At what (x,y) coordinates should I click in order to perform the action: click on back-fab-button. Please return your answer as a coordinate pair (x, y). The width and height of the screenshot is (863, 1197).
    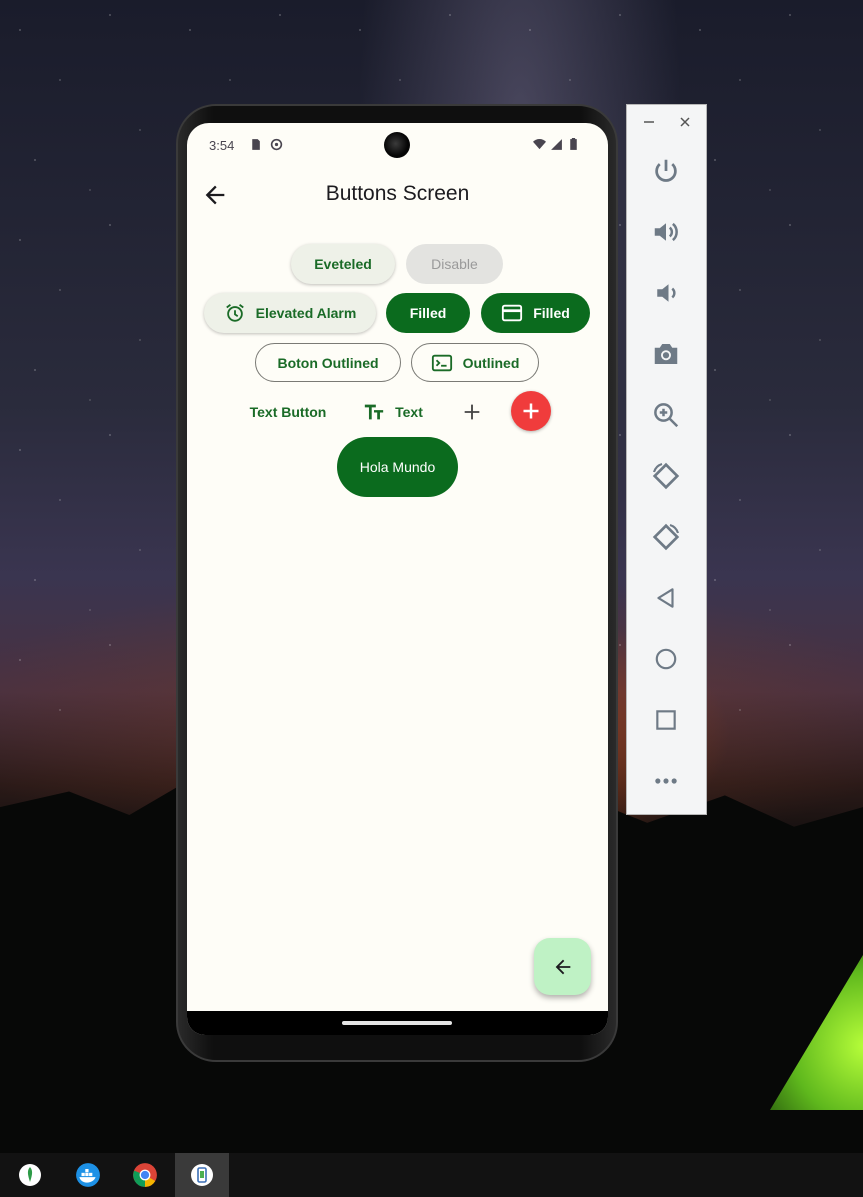
    Looking at the image, I should click on (562, 966).